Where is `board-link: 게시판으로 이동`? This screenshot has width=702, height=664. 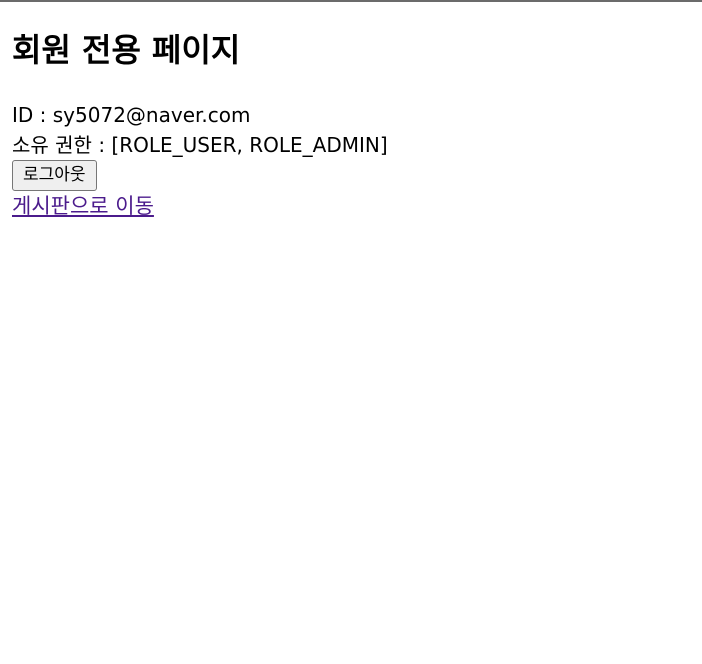 board-link: 게시판으로 이동 is located at coordinates (83, 206).